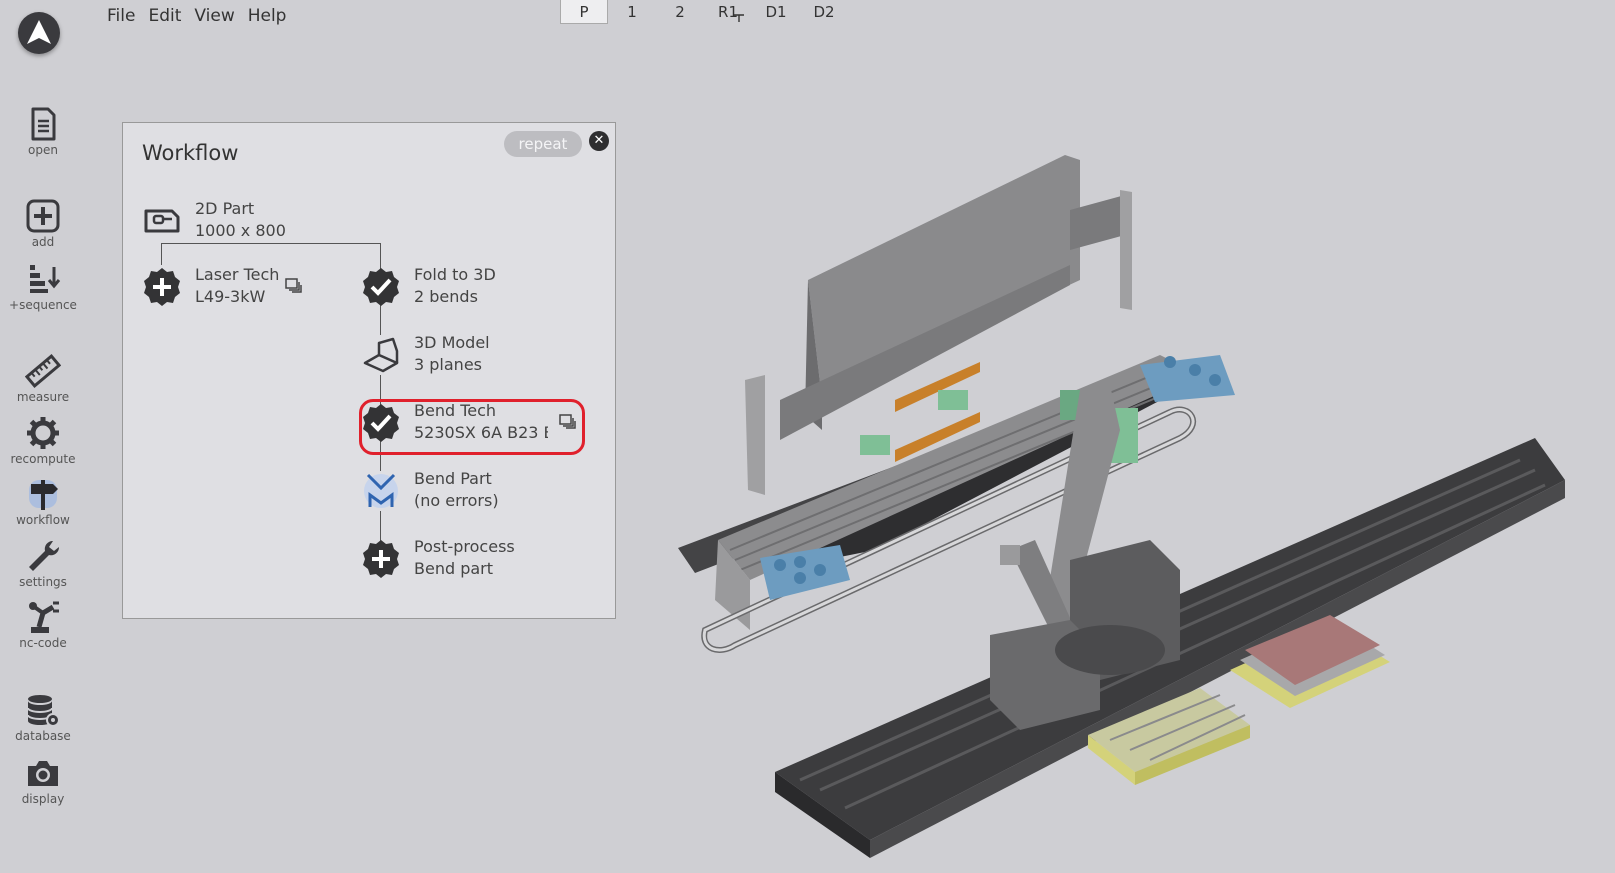 The width and height of the screenshot is (1615, 873). Describe the element at coordinates (240, 230) in the screenshot. I see `step-detail: 1000 x 800` at that location.